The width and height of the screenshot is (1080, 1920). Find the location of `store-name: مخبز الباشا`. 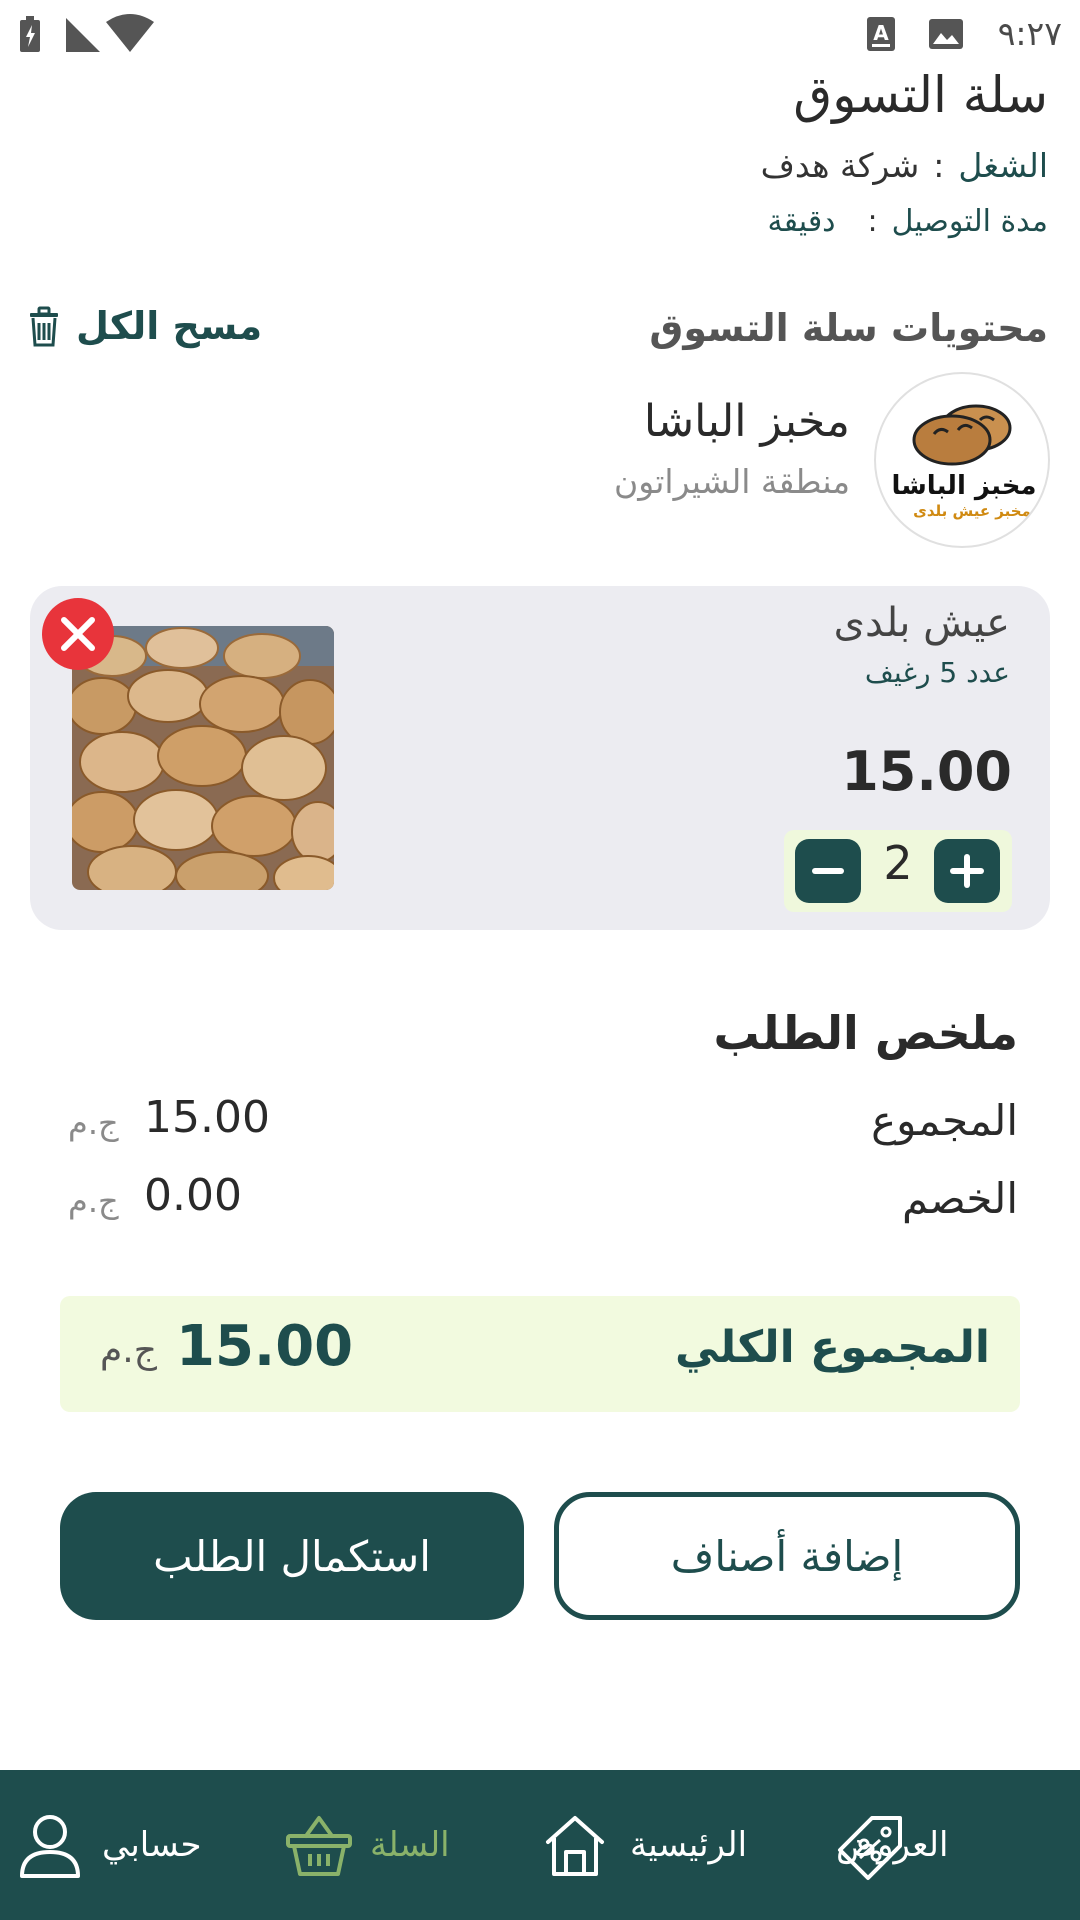

store-name: مخبز الباشا is located at coordinates (746, 421).